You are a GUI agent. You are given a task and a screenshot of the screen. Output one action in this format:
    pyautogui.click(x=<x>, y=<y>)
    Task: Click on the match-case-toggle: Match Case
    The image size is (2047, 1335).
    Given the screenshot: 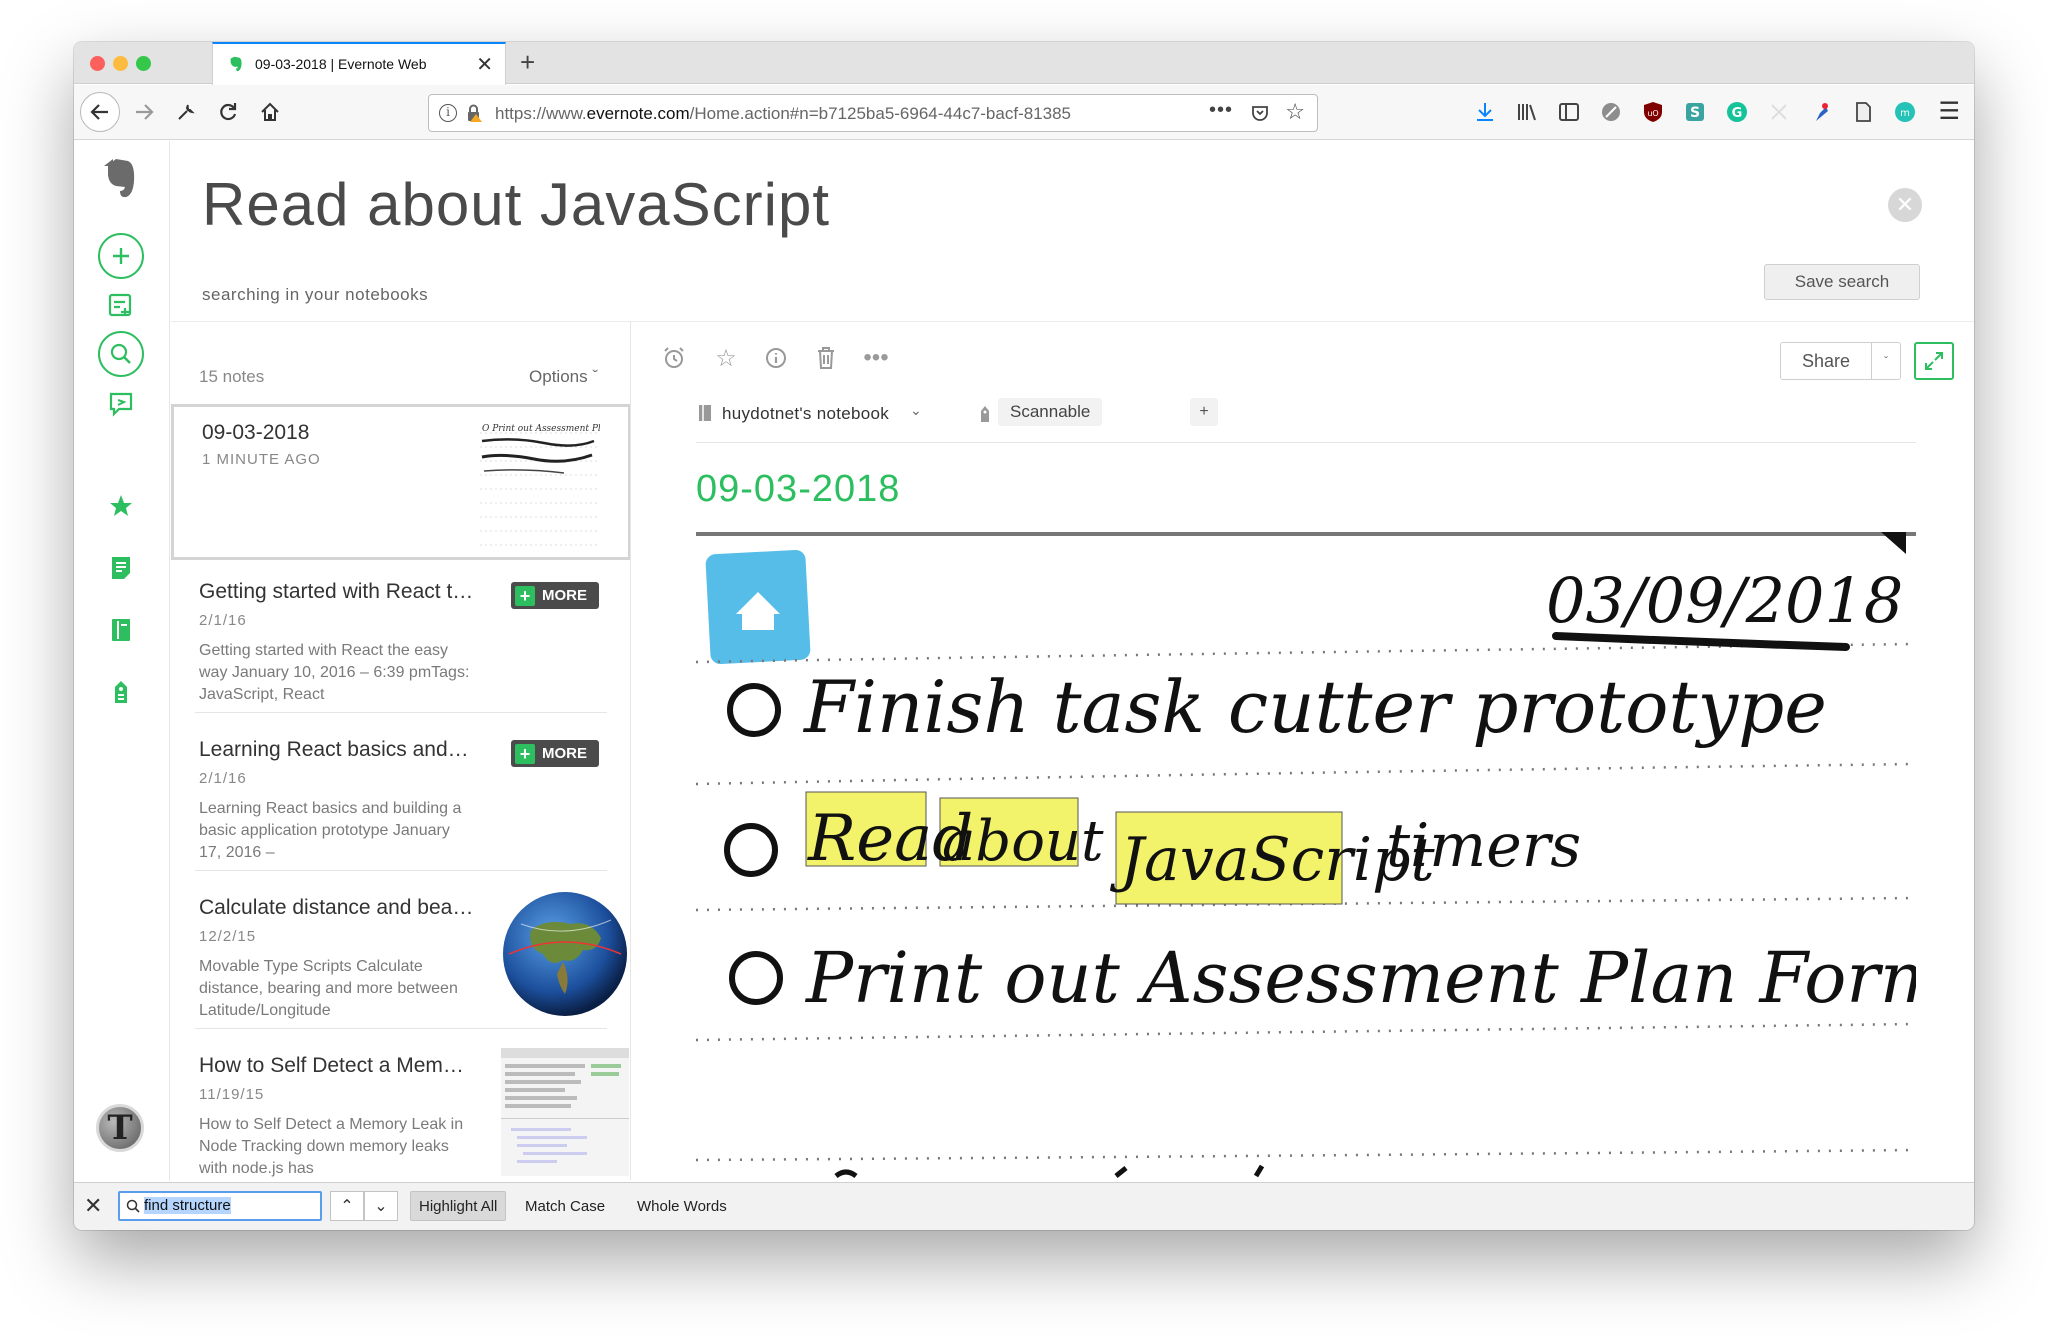 What is the action you would take?
    pyautogui.click(x=565, y=1206)
    